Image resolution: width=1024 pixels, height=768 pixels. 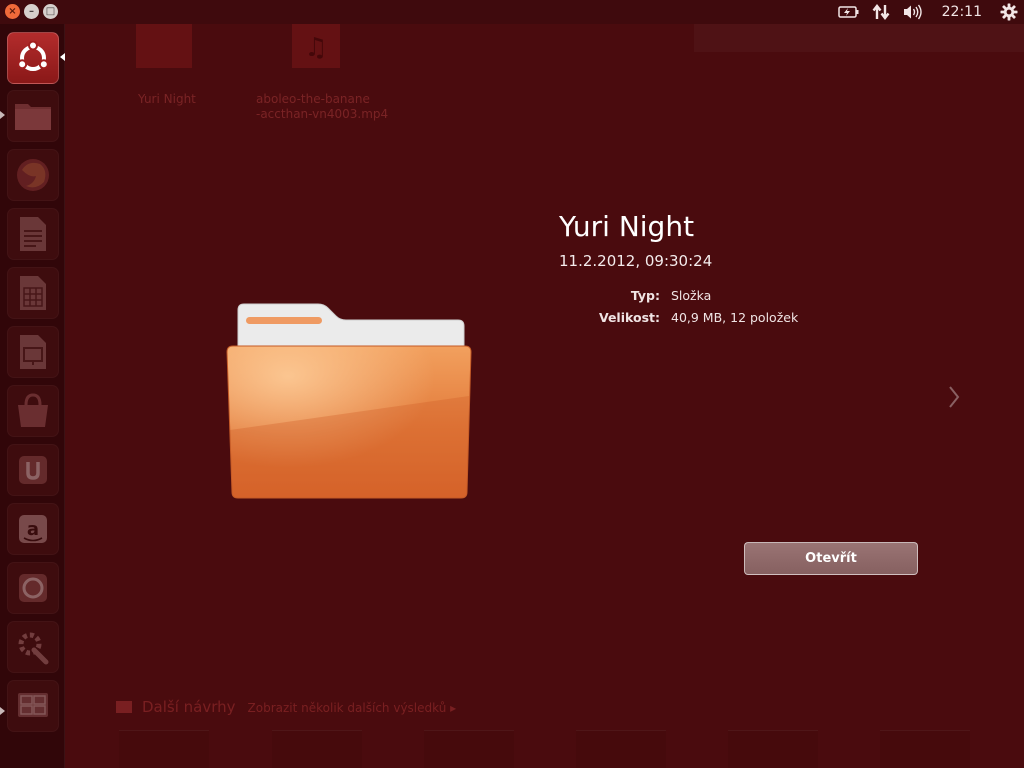 What do you see at coordinates (33, 58) in the screenshot?
I see `ubuntu-dash-icon` at bounding box center [33, 58].